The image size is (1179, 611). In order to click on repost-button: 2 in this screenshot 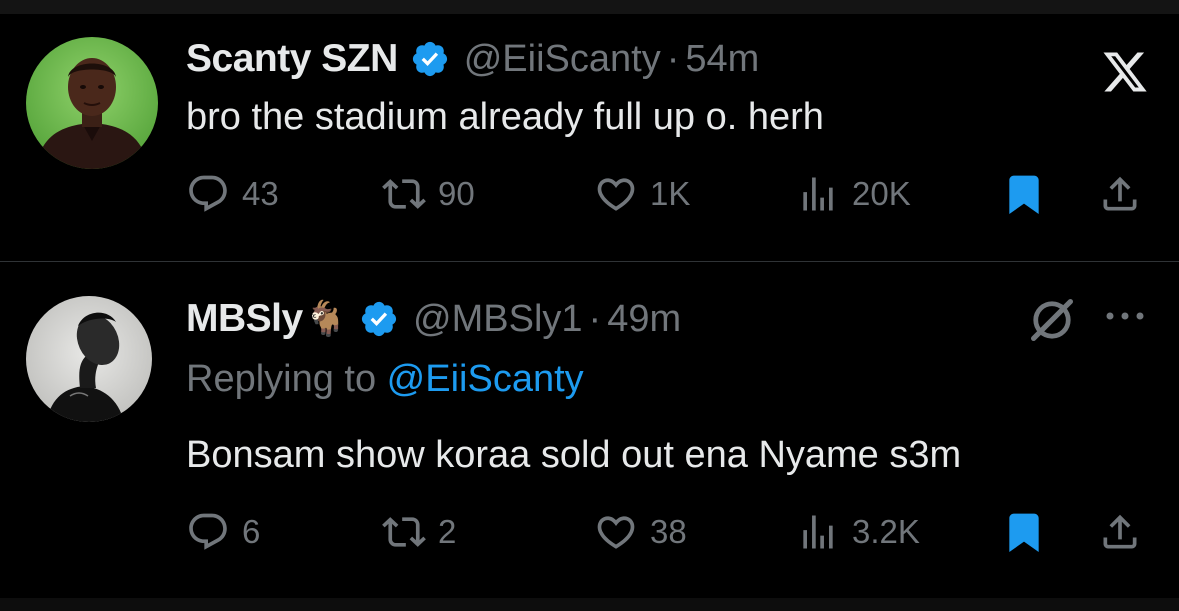, I will do `click(419, 532)`.